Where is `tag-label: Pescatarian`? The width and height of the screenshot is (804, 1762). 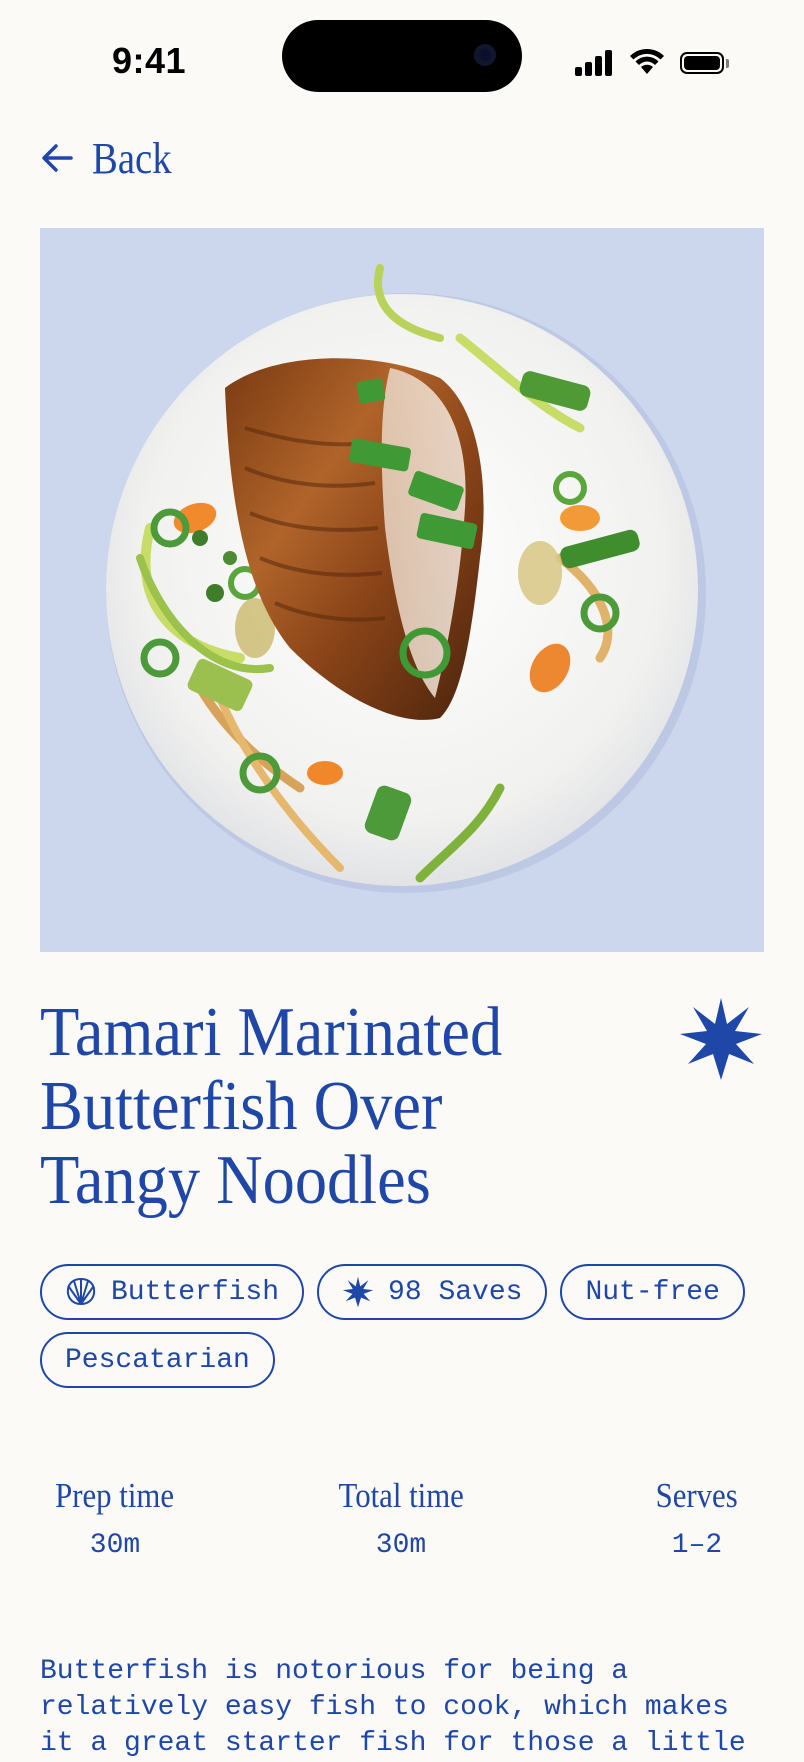
tag-label: Pescatarian is located at coordinates (157, 1360).